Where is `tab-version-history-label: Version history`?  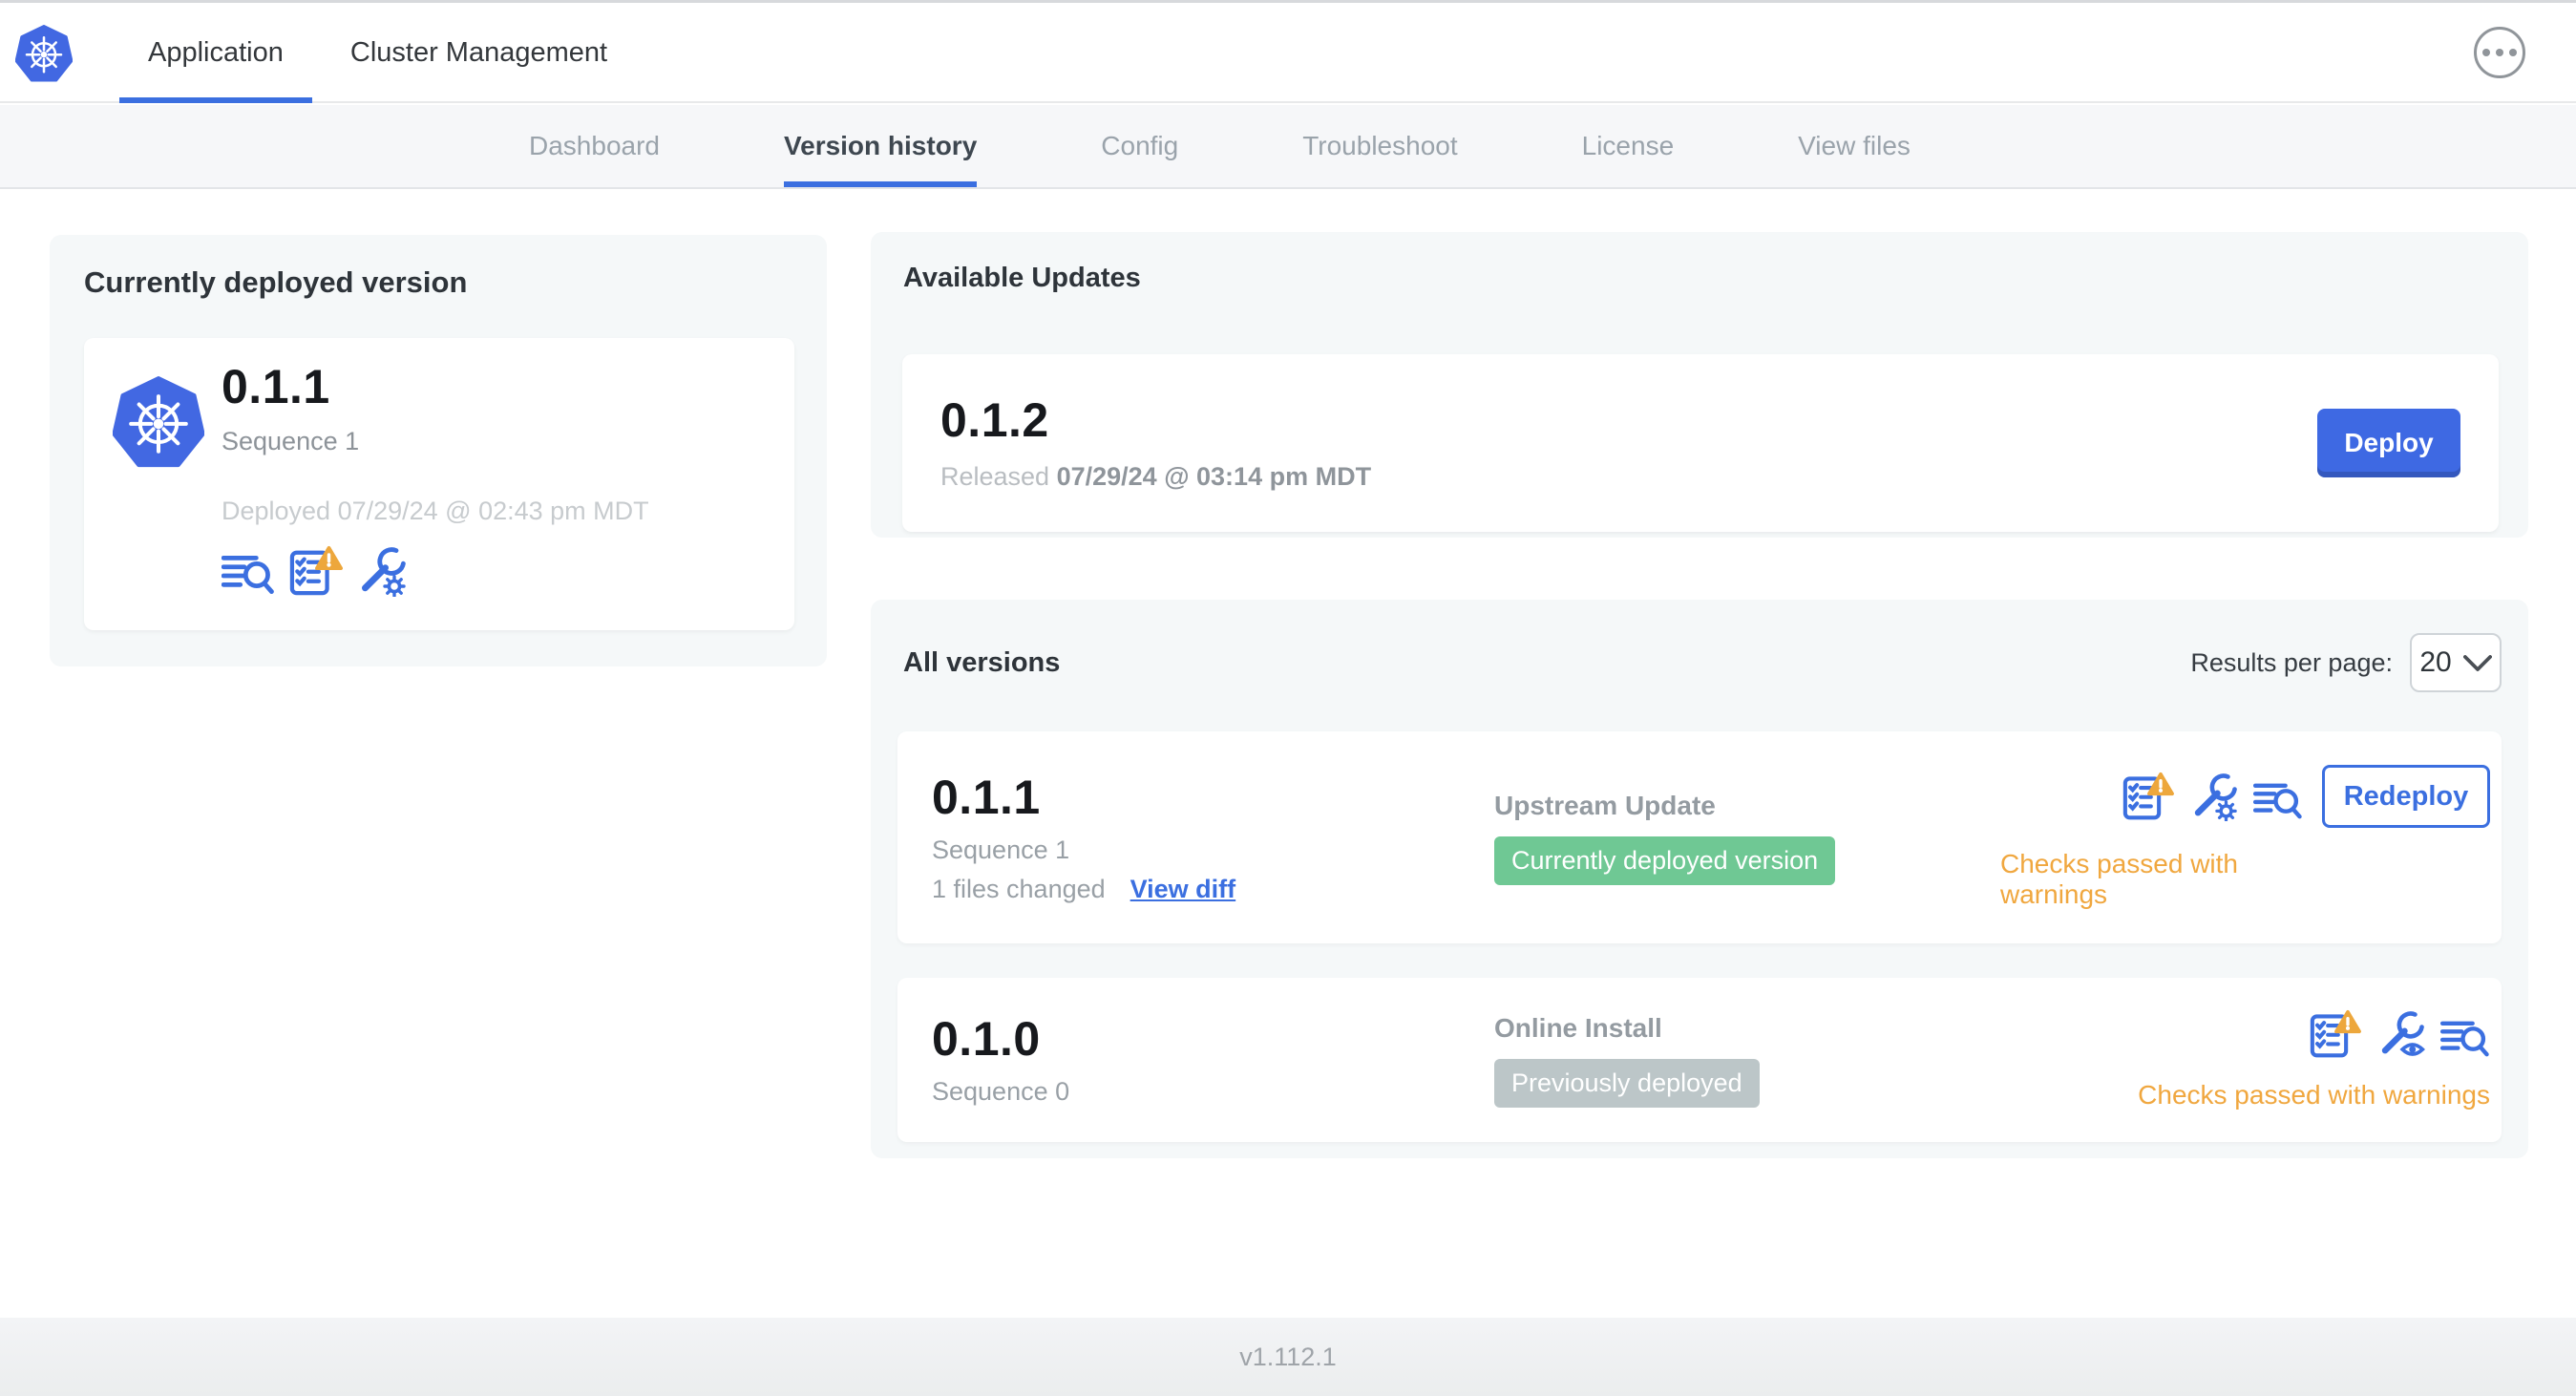
tab-version-history-label: Version history is located at coordinates (880, 145).